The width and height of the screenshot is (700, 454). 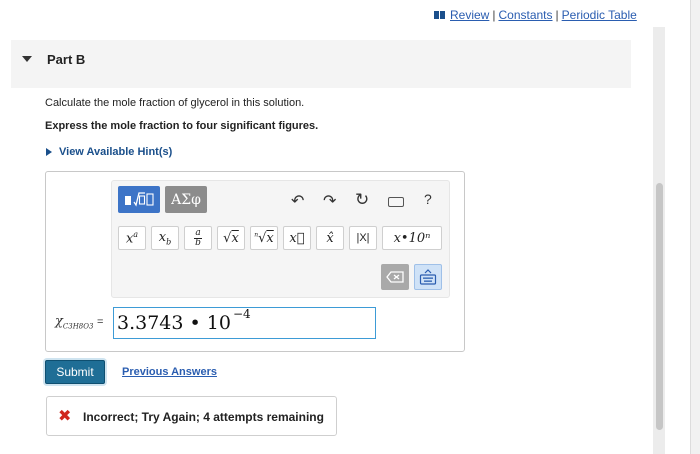 I want to click on resource-links: Review | Constants | Periodic Table, so click(x=535, y=15).